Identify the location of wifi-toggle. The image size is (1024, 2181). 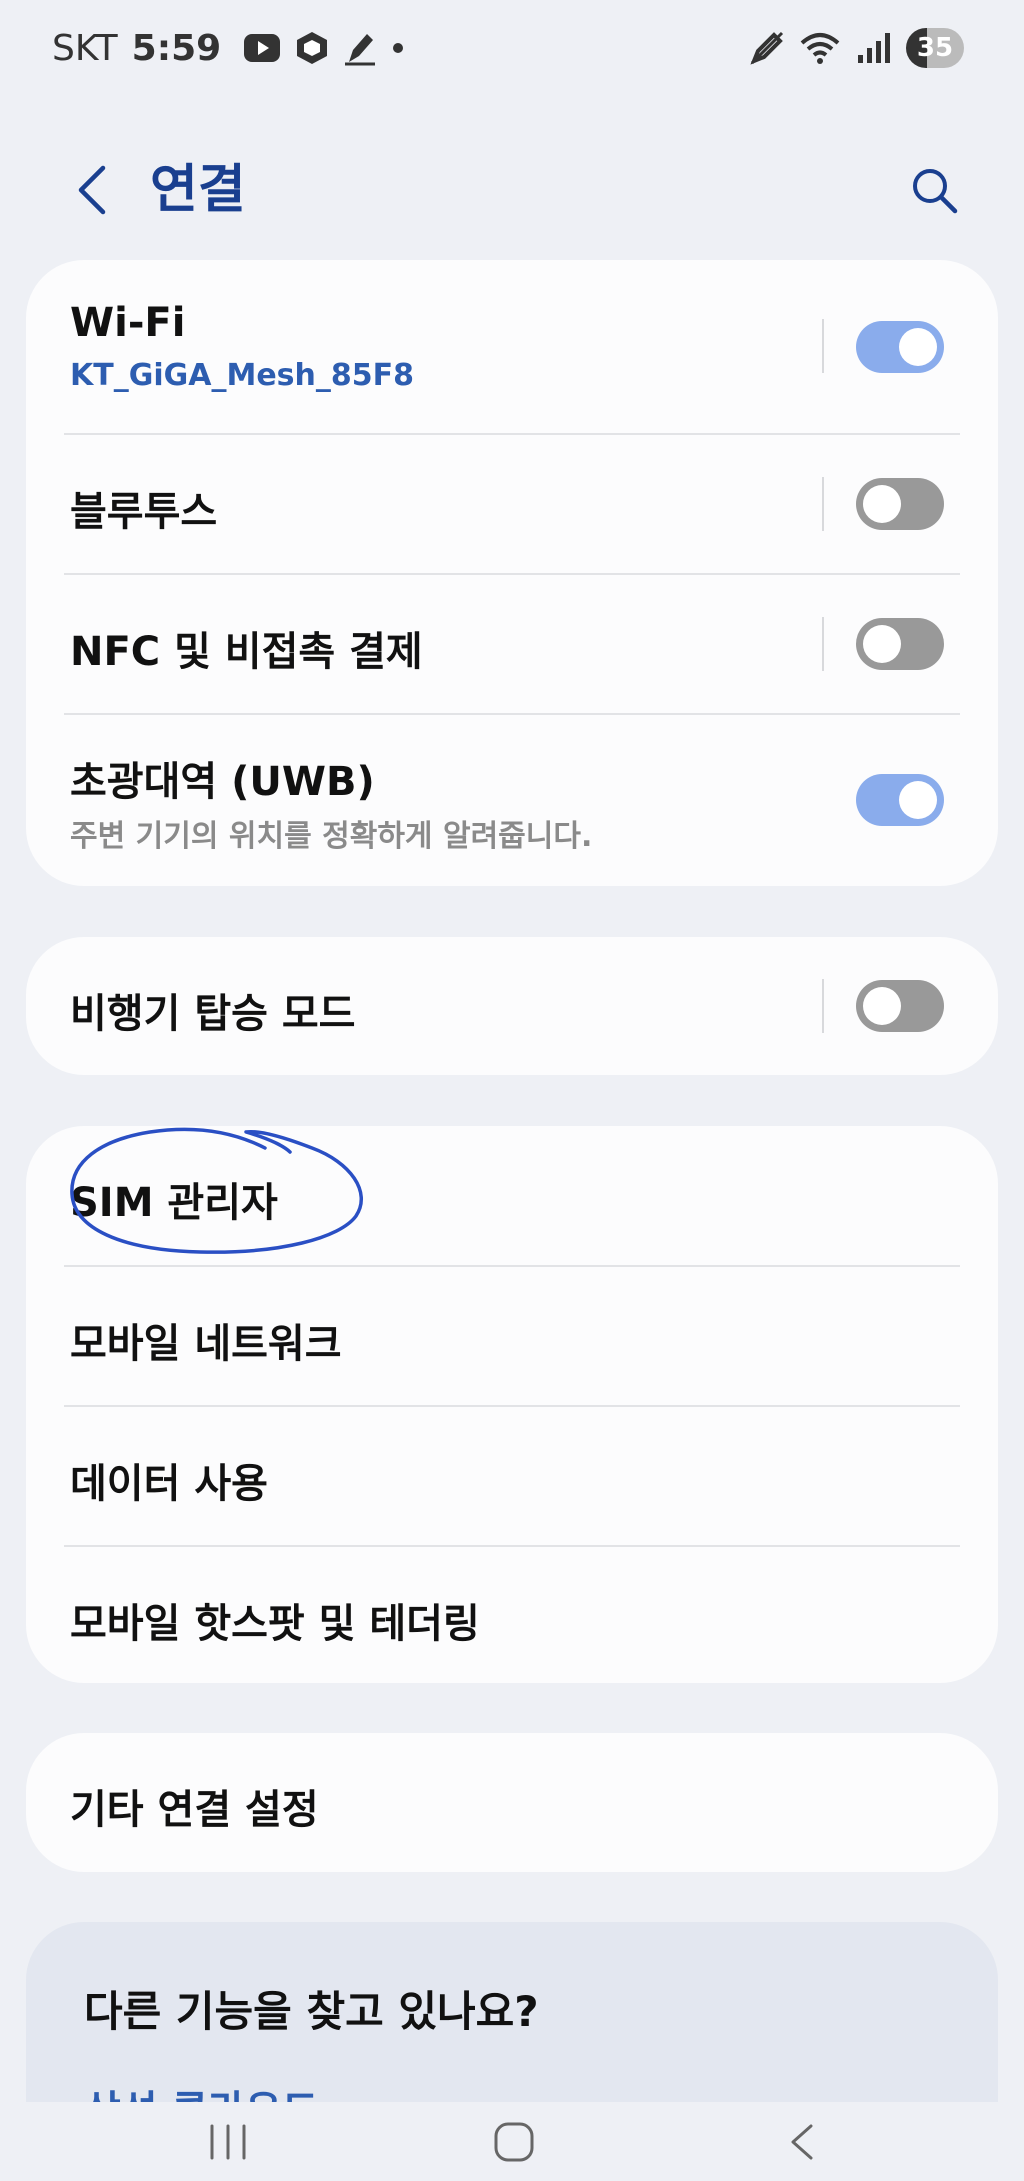
(900, 347).